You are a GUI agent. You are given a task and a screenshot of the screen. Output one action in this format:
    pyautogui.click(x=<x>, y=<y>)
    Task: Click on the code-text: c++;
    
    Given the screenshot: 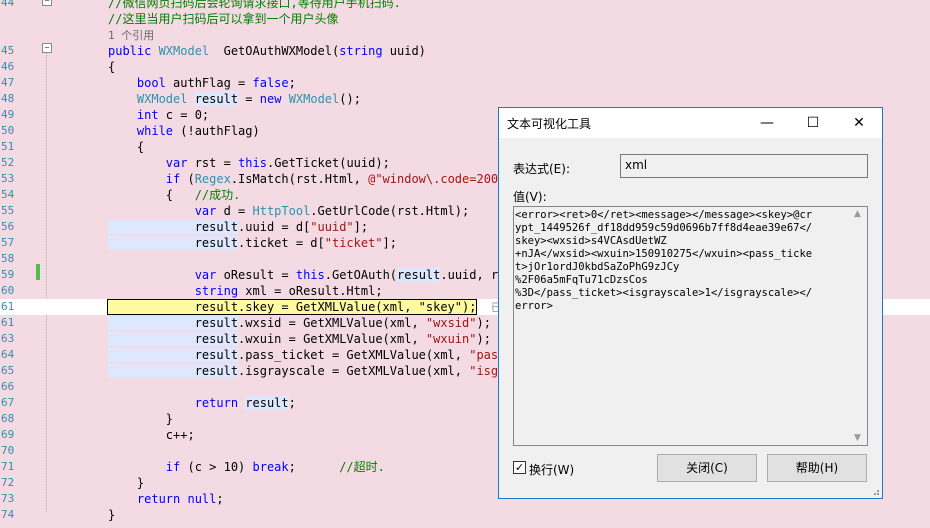 What is the action you would take?
    pyautogui.click(x=151, y=435)
    